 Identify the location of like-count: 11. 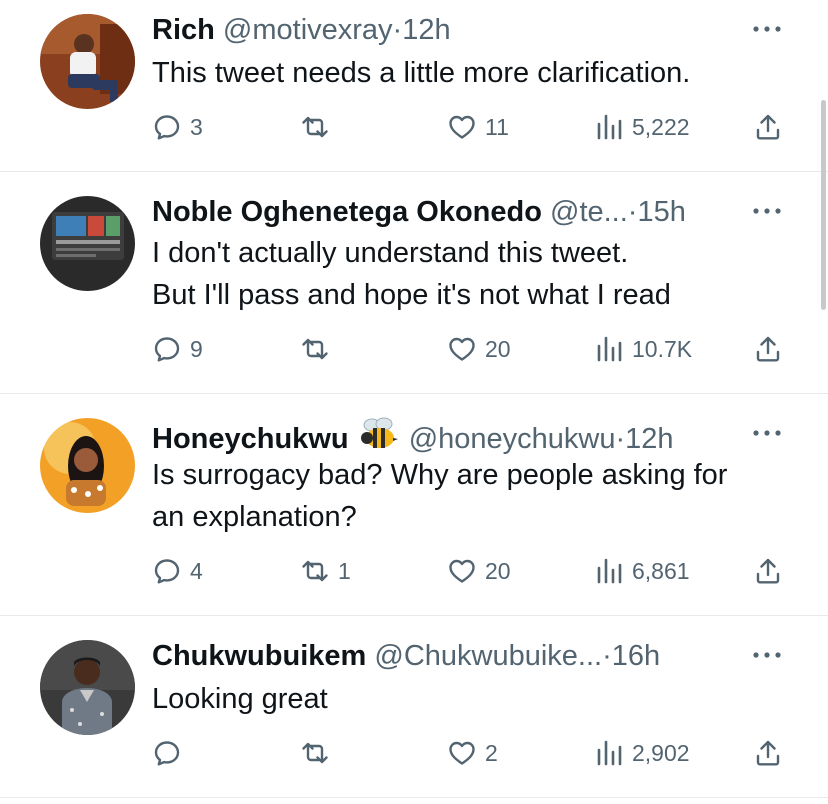
(497, 126).